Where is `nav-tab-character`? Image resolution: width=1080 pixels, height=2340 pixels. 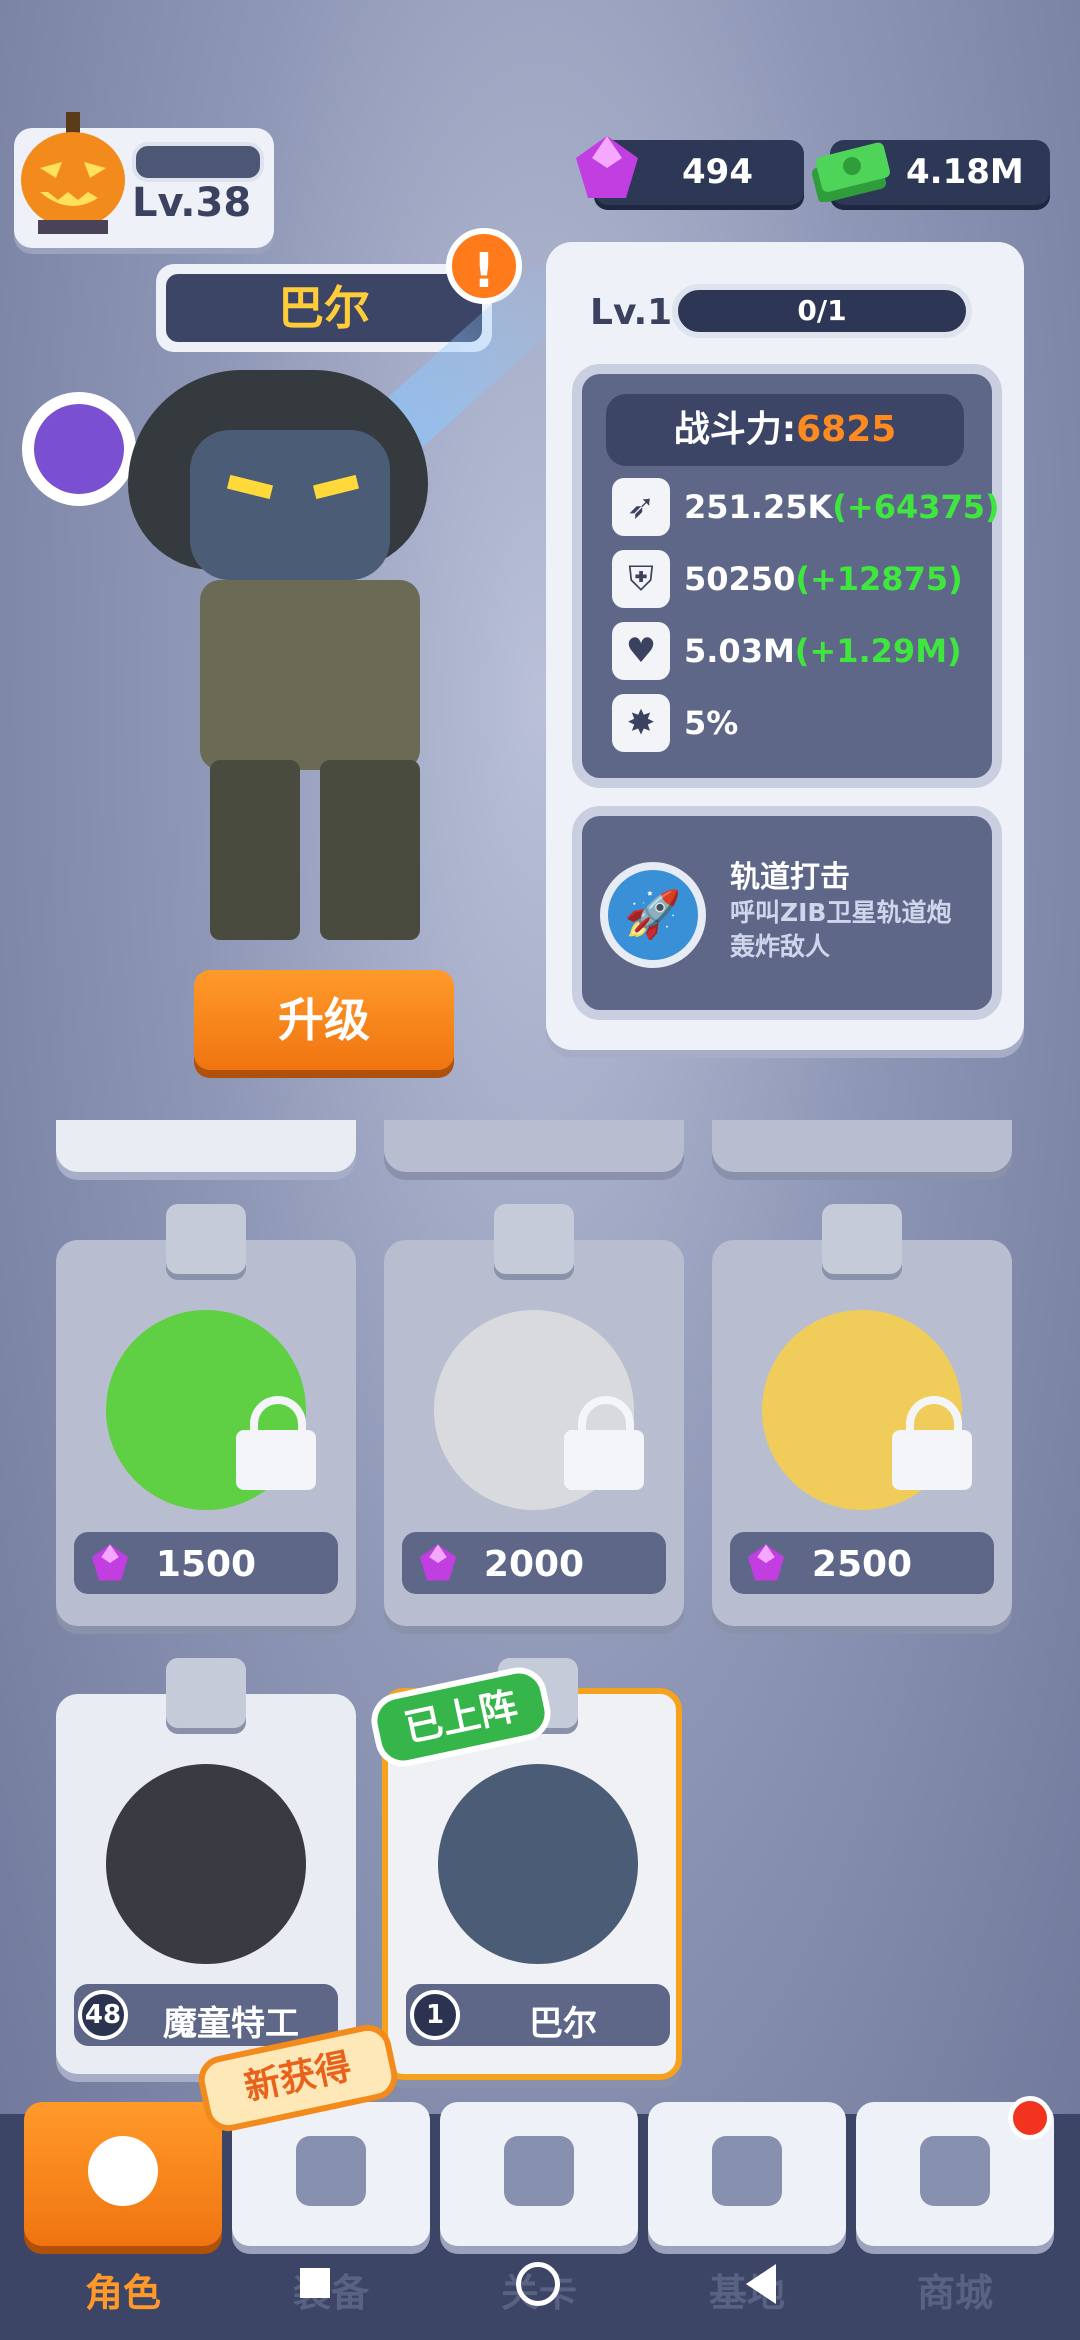
nav-tab-character is located at coordinates (123, 2174).